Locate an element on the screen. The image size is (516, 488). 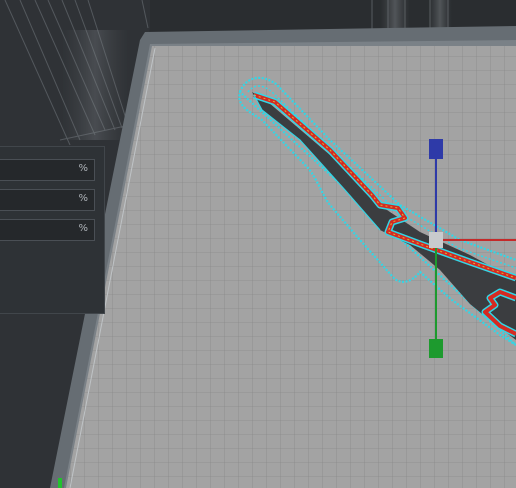
percent-unit-3: % is located at coordinates (83, 228).